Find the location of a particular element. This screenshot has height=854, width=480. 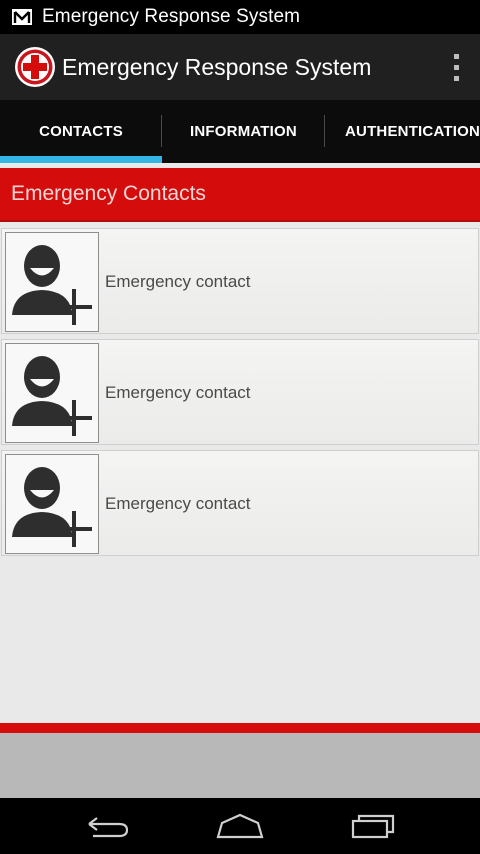

contact-row-2: Emergency contact is located at coordinates (240, 392).